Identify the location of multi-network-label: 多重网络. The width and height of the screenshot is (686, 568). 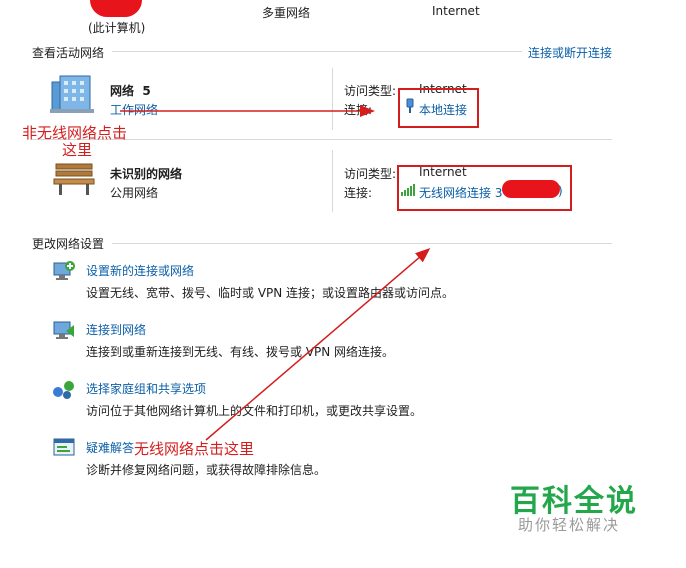
(286, 13).